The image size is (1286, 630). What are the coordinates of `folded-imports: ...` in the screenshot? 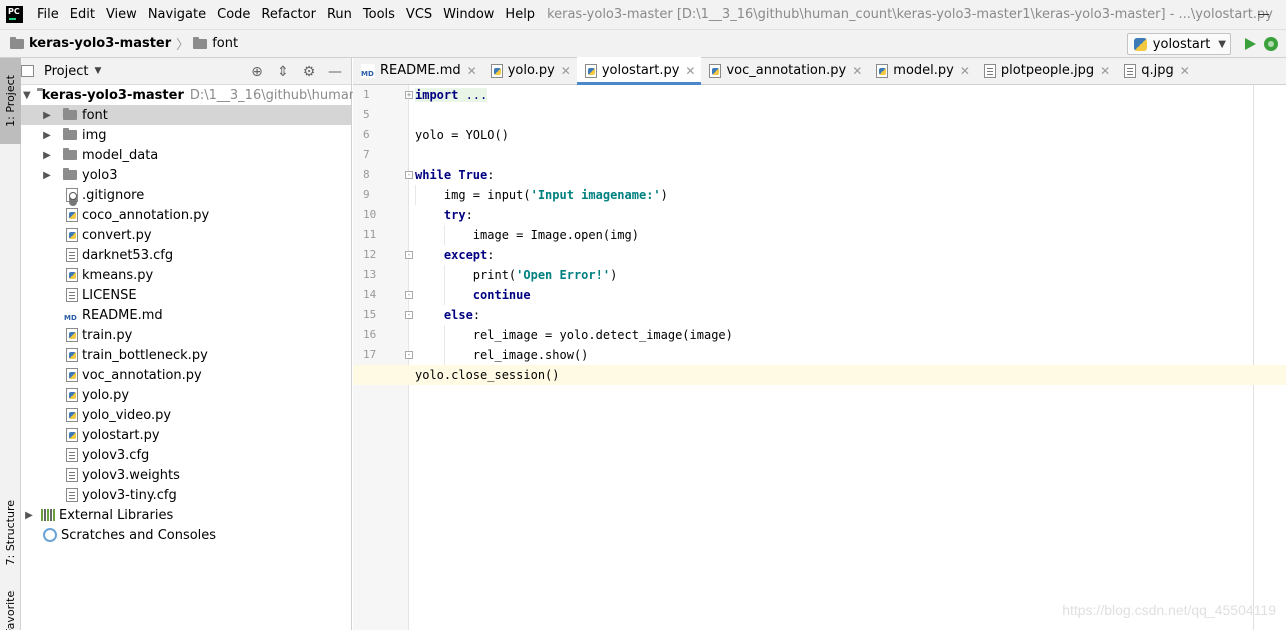 It's located at (473, 95).